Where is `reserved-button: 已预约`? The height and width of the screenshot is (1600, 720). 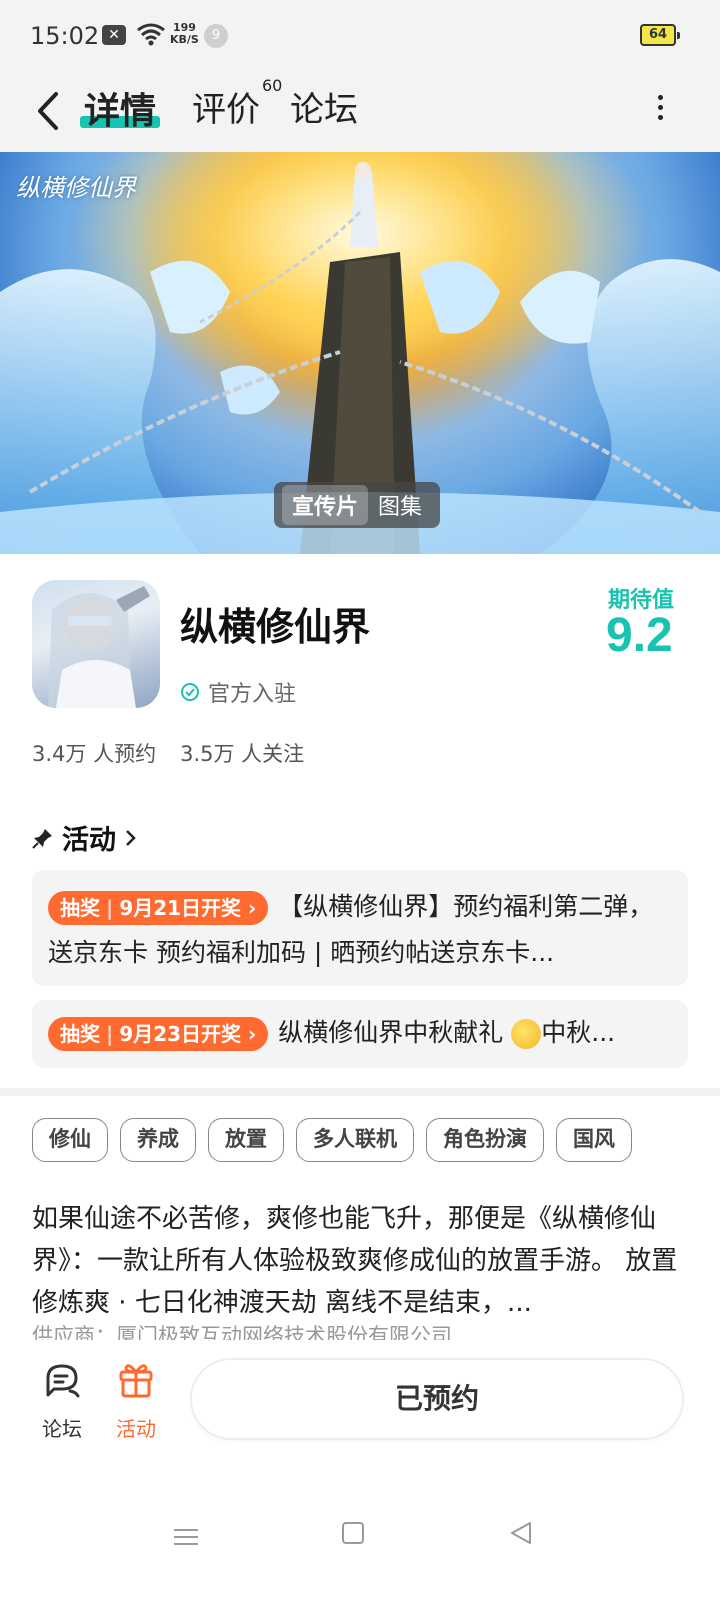
reserved-button: 已预约 is located at coordinates (437, 1399).